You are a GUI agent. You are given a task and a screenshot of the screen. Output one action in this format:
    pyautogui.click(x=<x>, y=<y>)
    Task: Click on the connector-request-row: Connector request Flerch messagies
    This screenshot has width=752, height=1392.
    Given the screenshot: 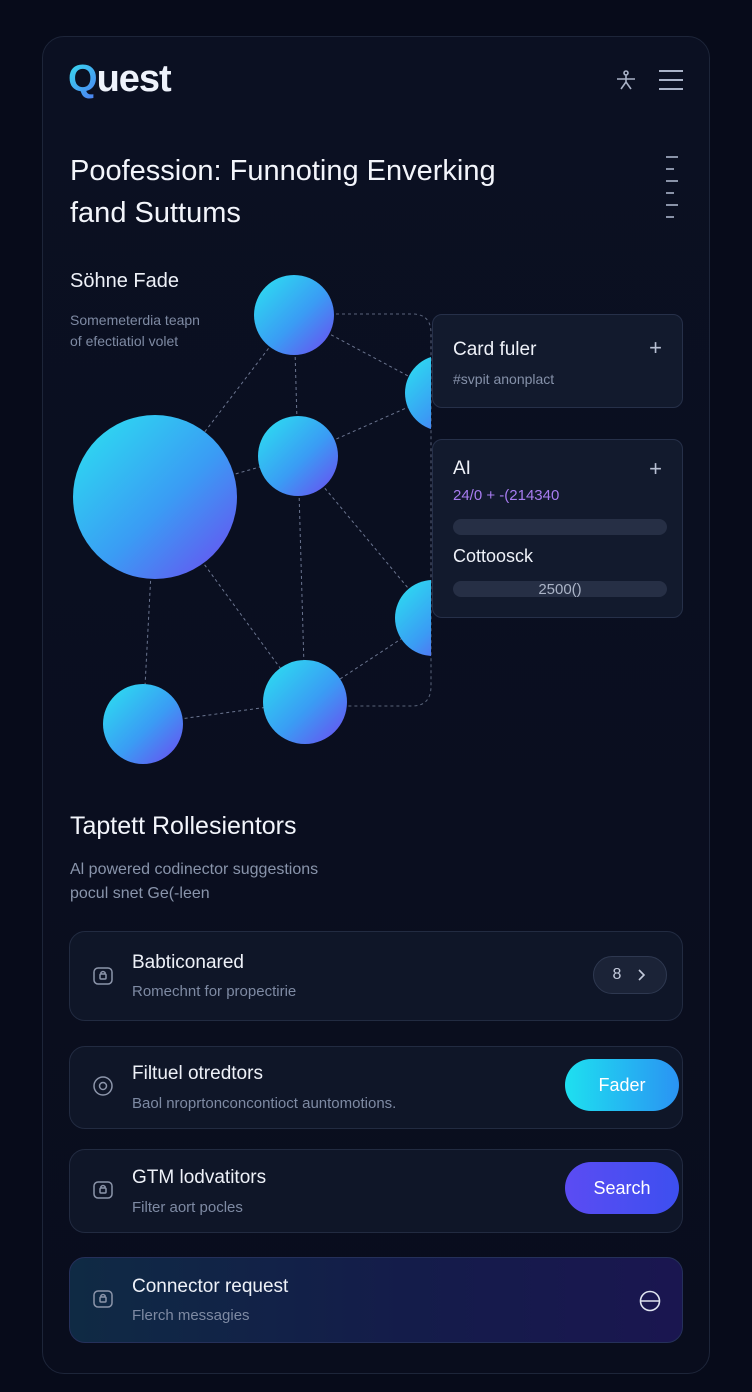 What is the action you would take?
    pyautogui.click(x=376, y=1300)
    